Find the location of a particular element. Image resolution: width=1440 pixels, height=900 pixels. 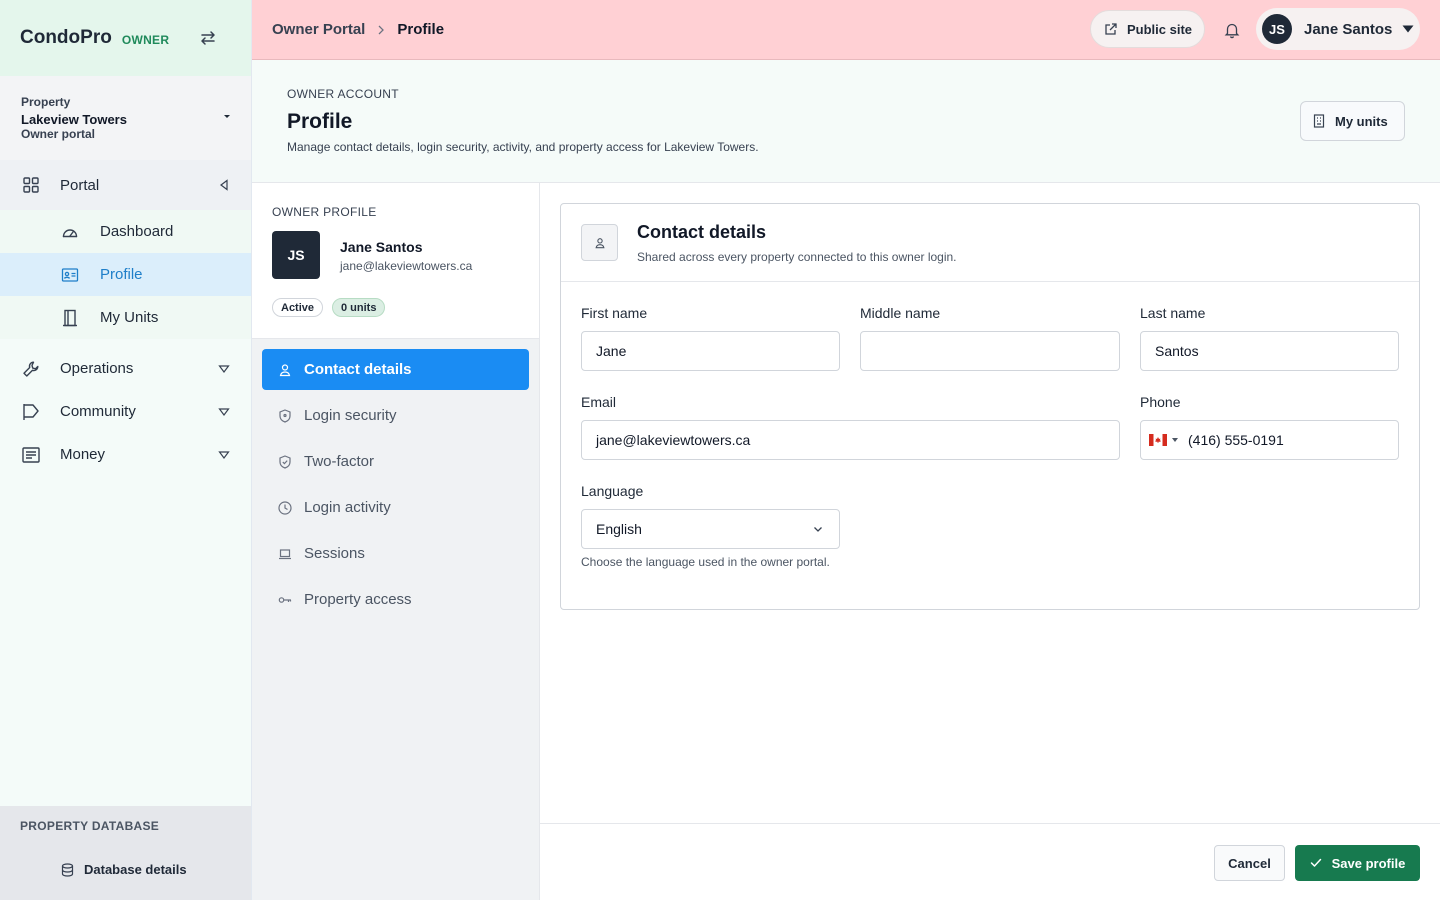

sidebar-item-label: My Units is located at coordinates (129, 317).